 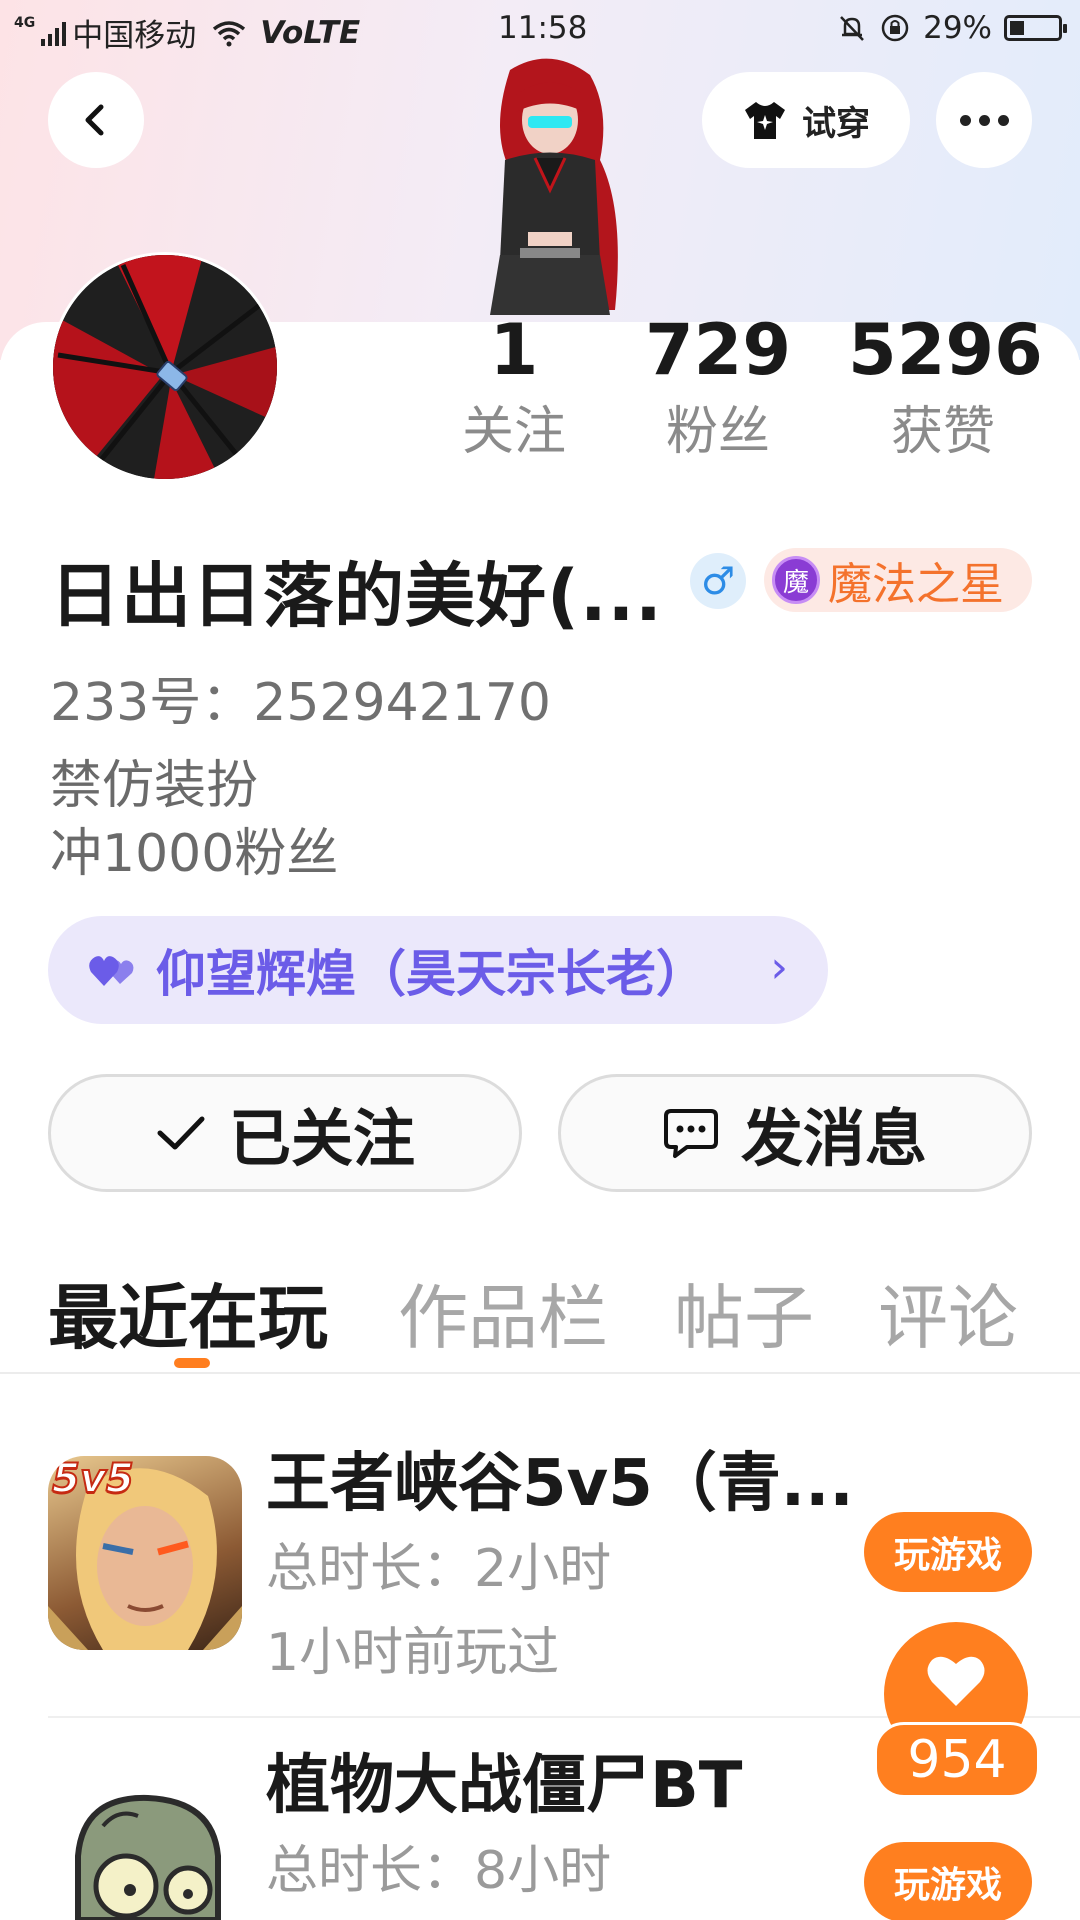 I want to click on stat-following: 1 关注, so click(x=514, y=387).